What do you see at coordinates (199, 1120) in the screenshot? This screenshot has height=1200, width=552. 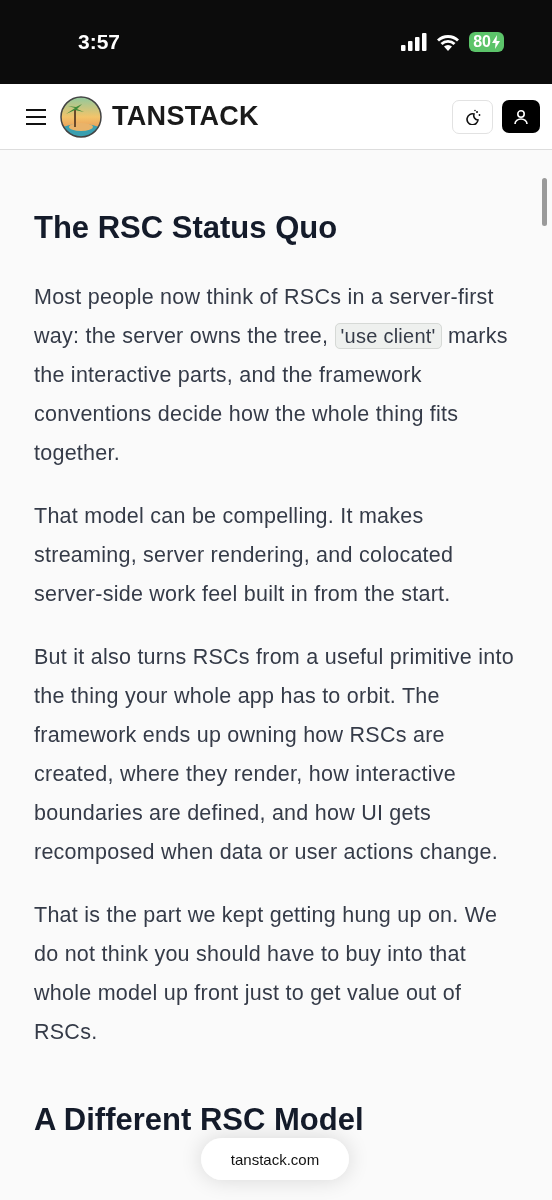 I see `section-heading: A Different RSC Model` at bounding box center [199, 1120].